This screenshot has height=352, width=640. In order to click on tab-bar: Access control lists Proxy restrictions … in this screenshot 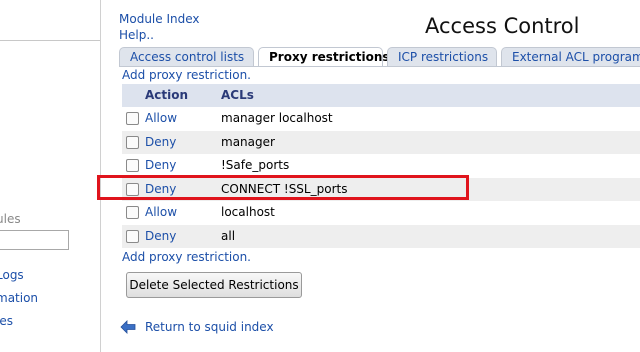, I will do `click(379, 57)`.